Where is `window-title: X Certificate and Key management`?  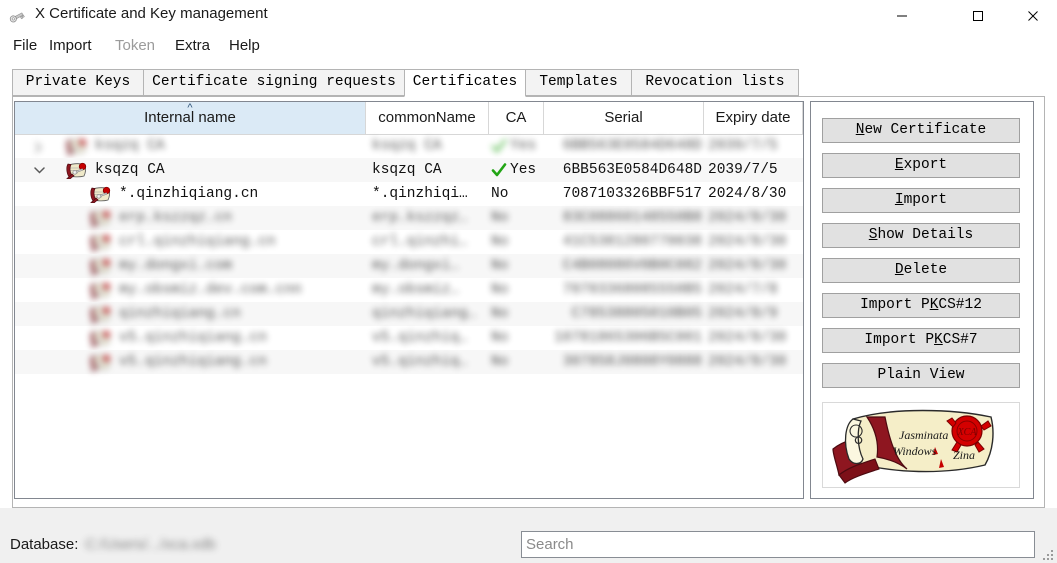
window-title: X Certificate and Key management is located at coordinates (151, 13).